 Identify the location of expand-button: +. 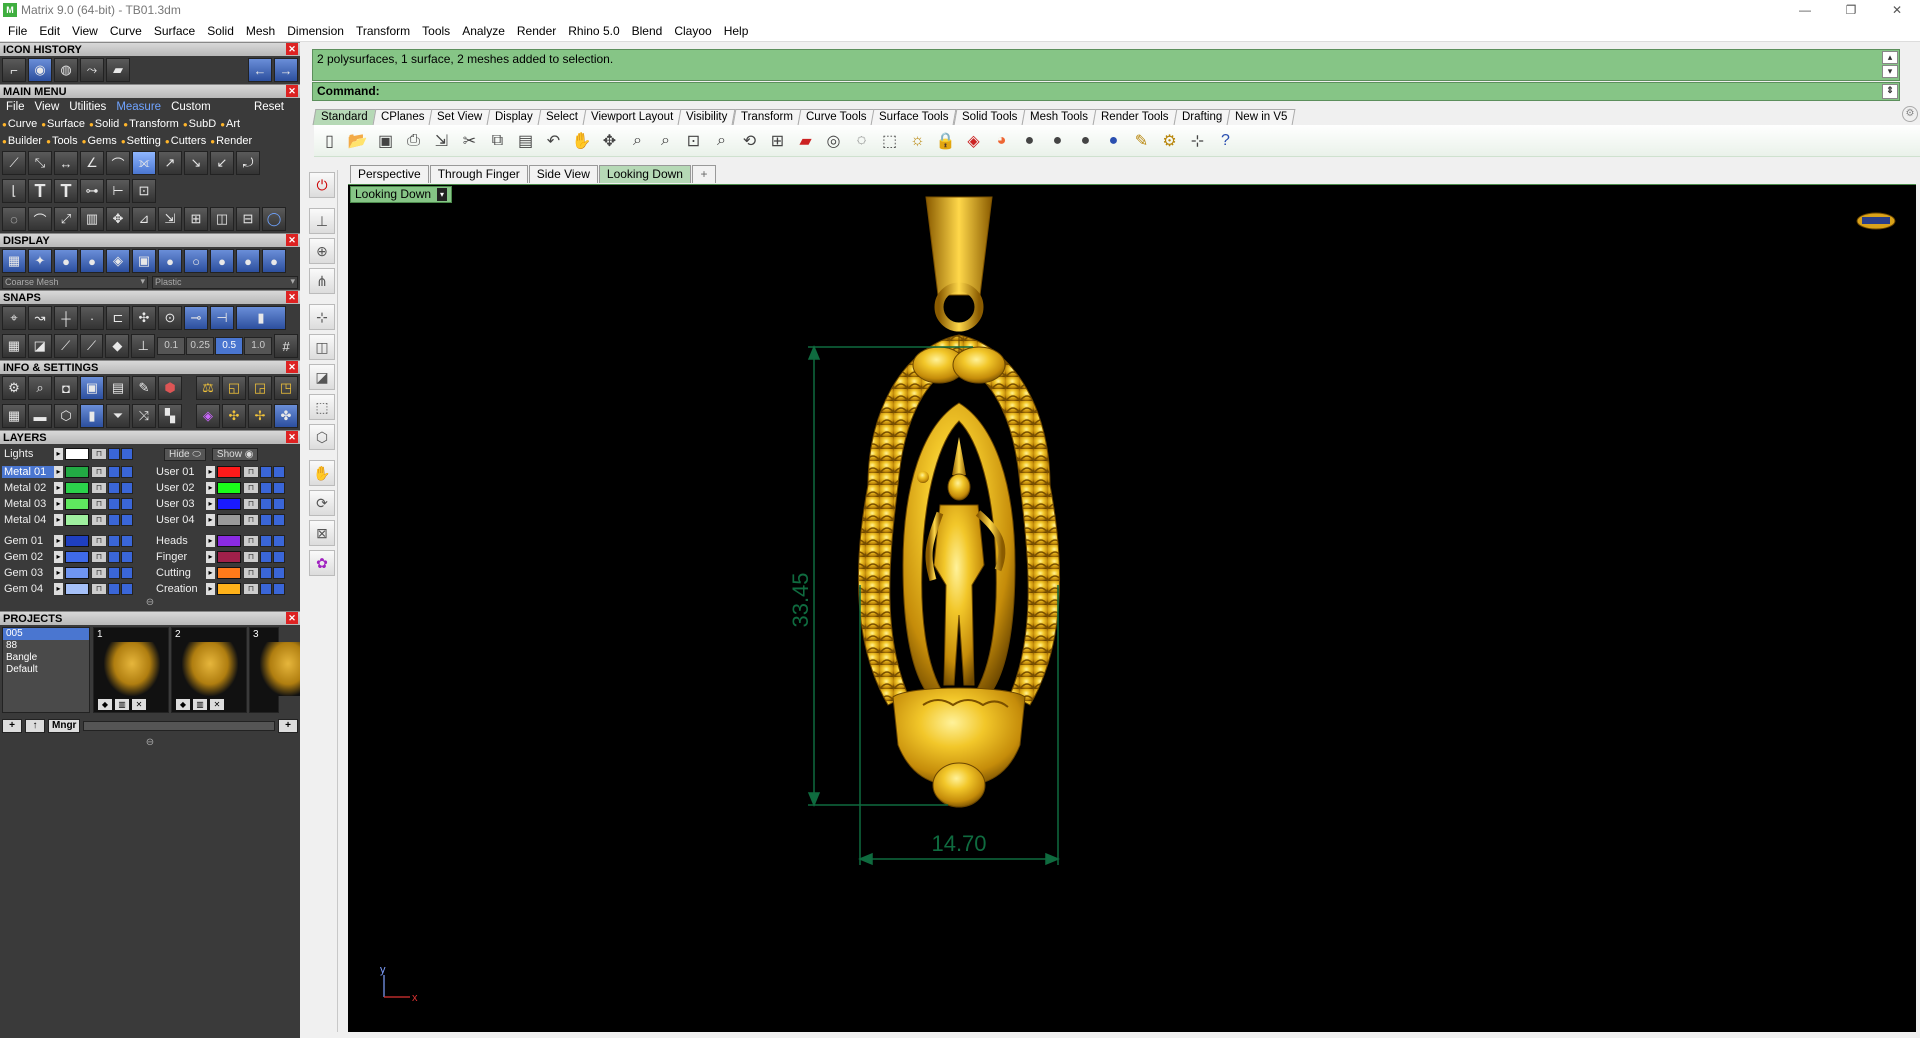
(288, 726).